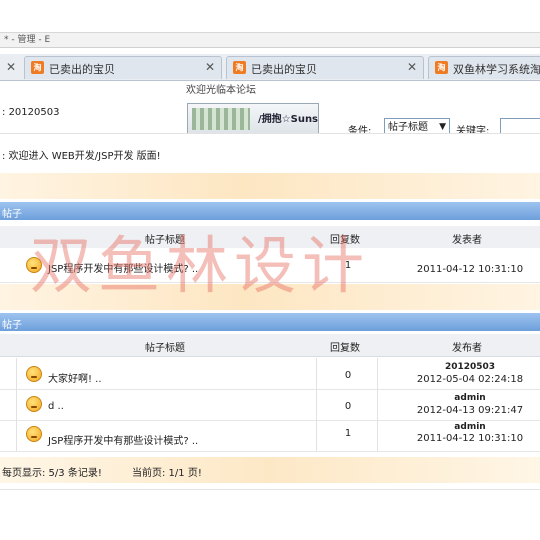 The height and width of the screenshot is (540, 540). Describe the element at coordinates (270, 405) in the screenshot. I see `table-row: d .. 0 admin 2012-04-13 09:21:47` at that location.